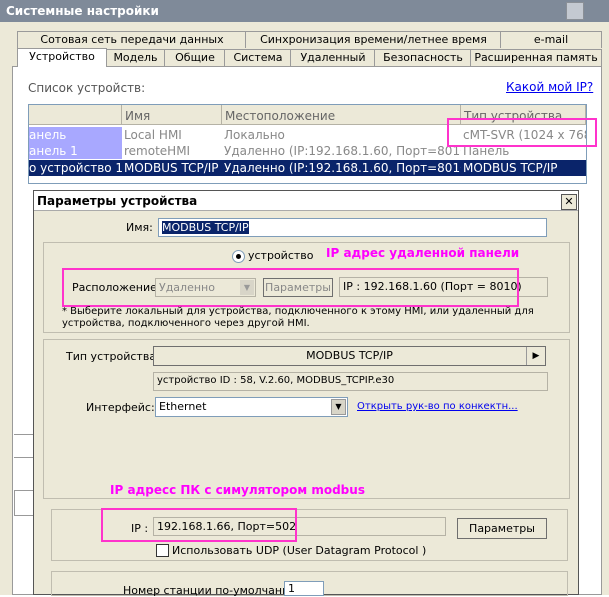 The height and width of the screenshot is (597, 609). Describe the element at coordinates (549, 87) in the screenshot. I see `my-ip-link: Какой мой IP?` at that location.